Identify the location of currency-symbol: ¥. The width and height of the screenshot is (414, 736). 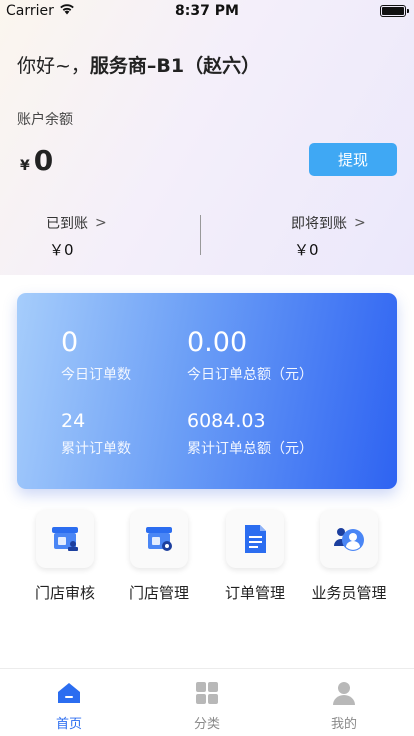
(25, 166).